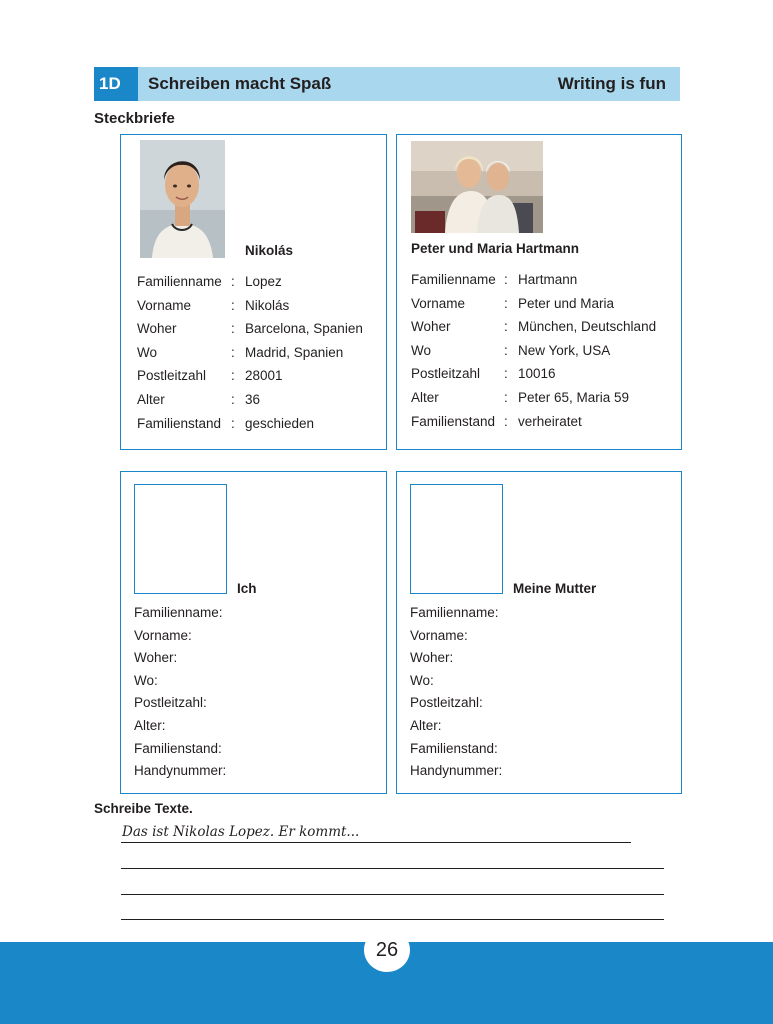  Describe the element at coordinates (550, 421) in the screenshot. I see `field-value: verheiratet` at that location.